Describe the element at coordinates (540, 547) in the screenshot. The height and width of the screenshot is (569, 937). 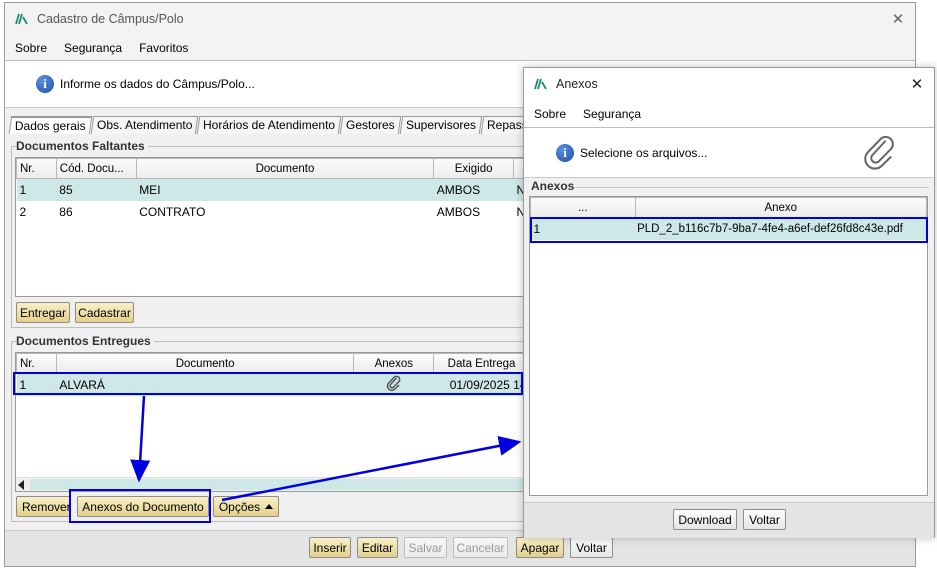
I see `apagar-button: Apagar` at that location.